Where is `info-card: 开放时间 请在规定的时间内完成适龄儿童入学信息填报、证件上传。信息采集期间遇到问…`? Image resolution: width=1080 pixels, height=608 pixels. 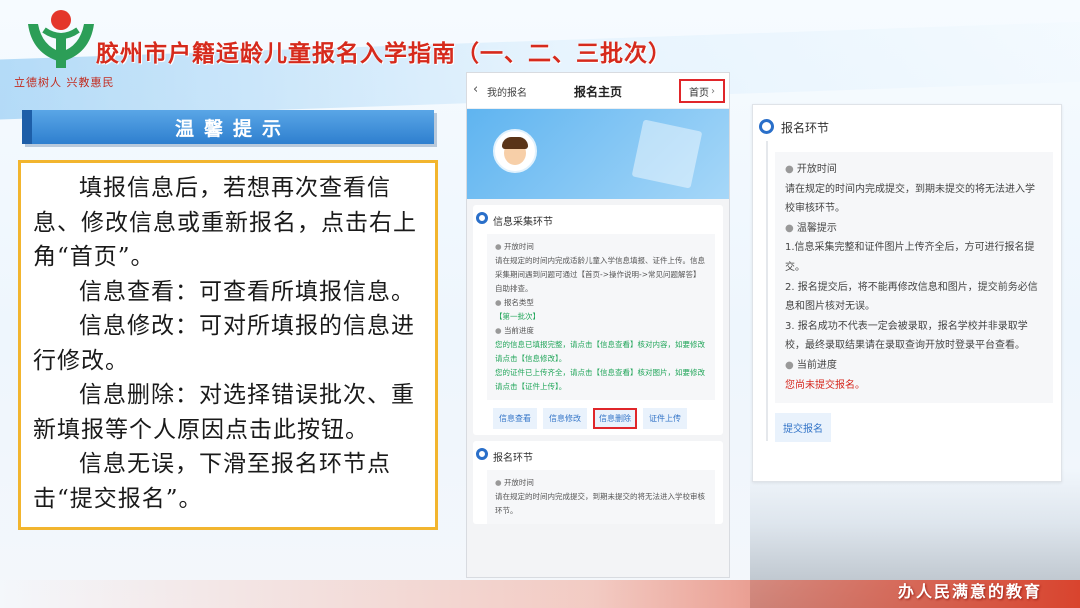 info-card: 开放时间 请在规定的时间内完成适龄儿童入学信息填报、证件上传。信息采集期间遇到问… is located at coordinates (601, 317).